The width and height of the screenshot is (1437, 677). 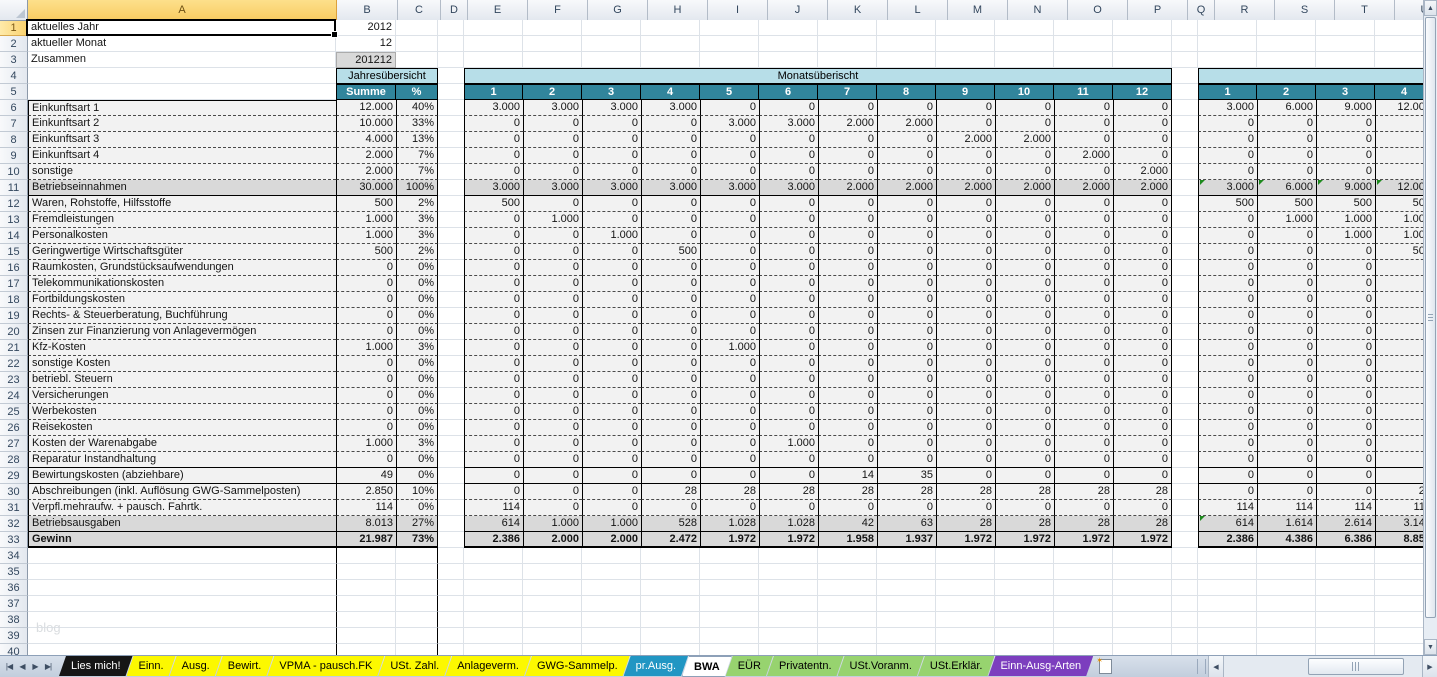 I want to click on cell-I14: 0, so click(x=729, y=236).